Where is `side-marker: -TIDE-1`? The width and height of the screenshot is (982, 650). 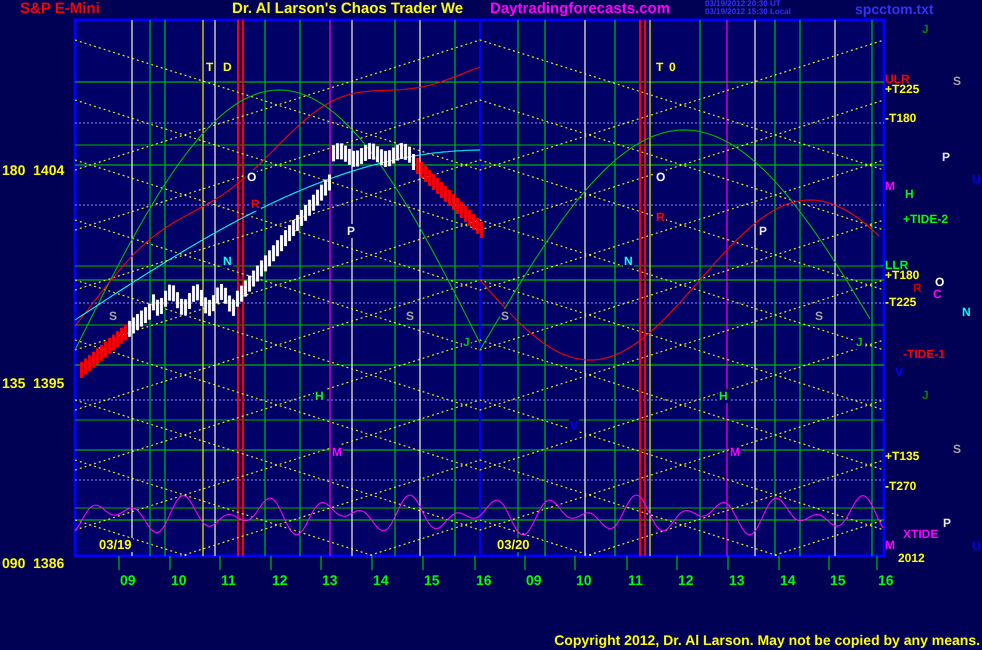 side-marker: -TIDE-1 is located at coordinates (924, 354).